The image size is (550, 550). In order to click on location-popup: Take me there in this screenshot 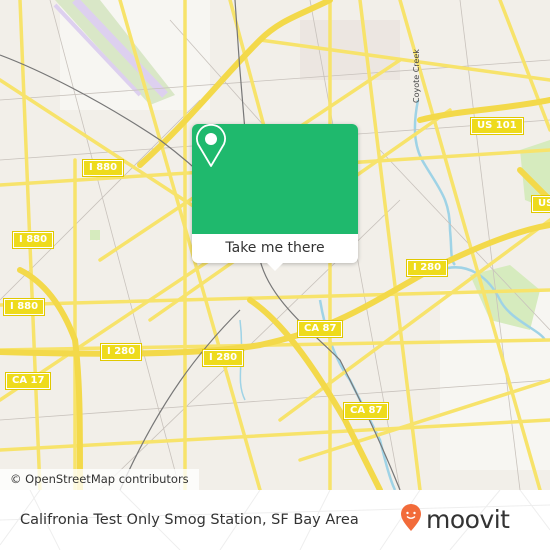, I will do `click(275, 197)`.